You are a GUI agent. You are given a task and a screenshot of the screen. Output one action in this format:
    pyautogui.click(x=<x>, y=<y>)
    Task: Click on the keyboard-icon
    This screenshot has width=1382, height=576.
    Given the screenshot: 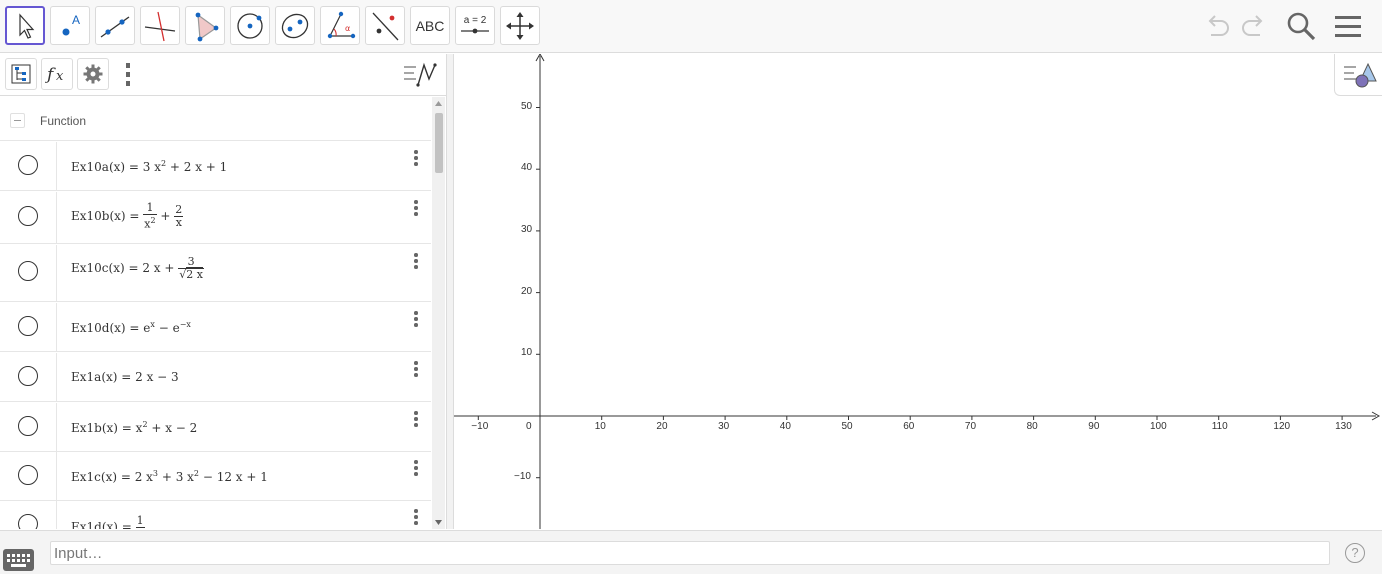 What is the action you would take?
    pyautogui.click(x=18, y=560)
    